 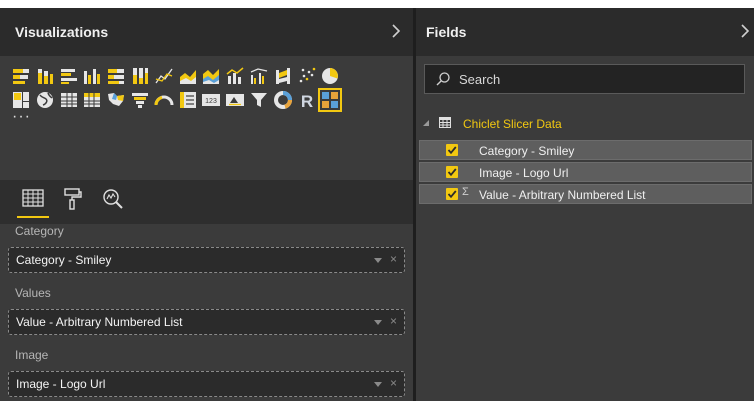 What do you see at coordinates (446, 32) in the screenshot?
I see `fields-title: Fields` at bounding box center [446, 32].